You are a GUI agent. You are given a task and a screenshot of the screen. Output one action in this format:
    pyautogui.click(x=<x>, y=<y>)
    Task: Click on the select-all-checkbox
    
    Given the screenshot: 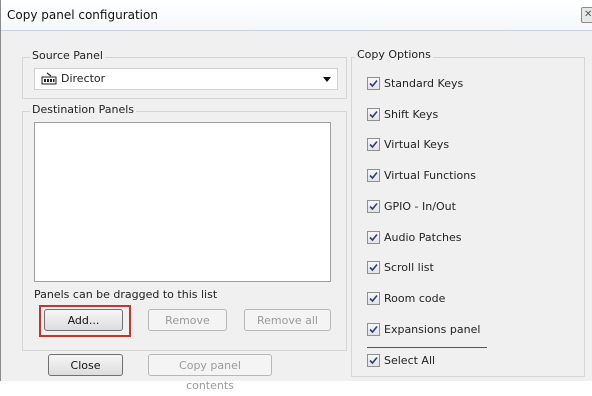 What is the action you would take?
    pyautogui.click(x=373, y=360)
    